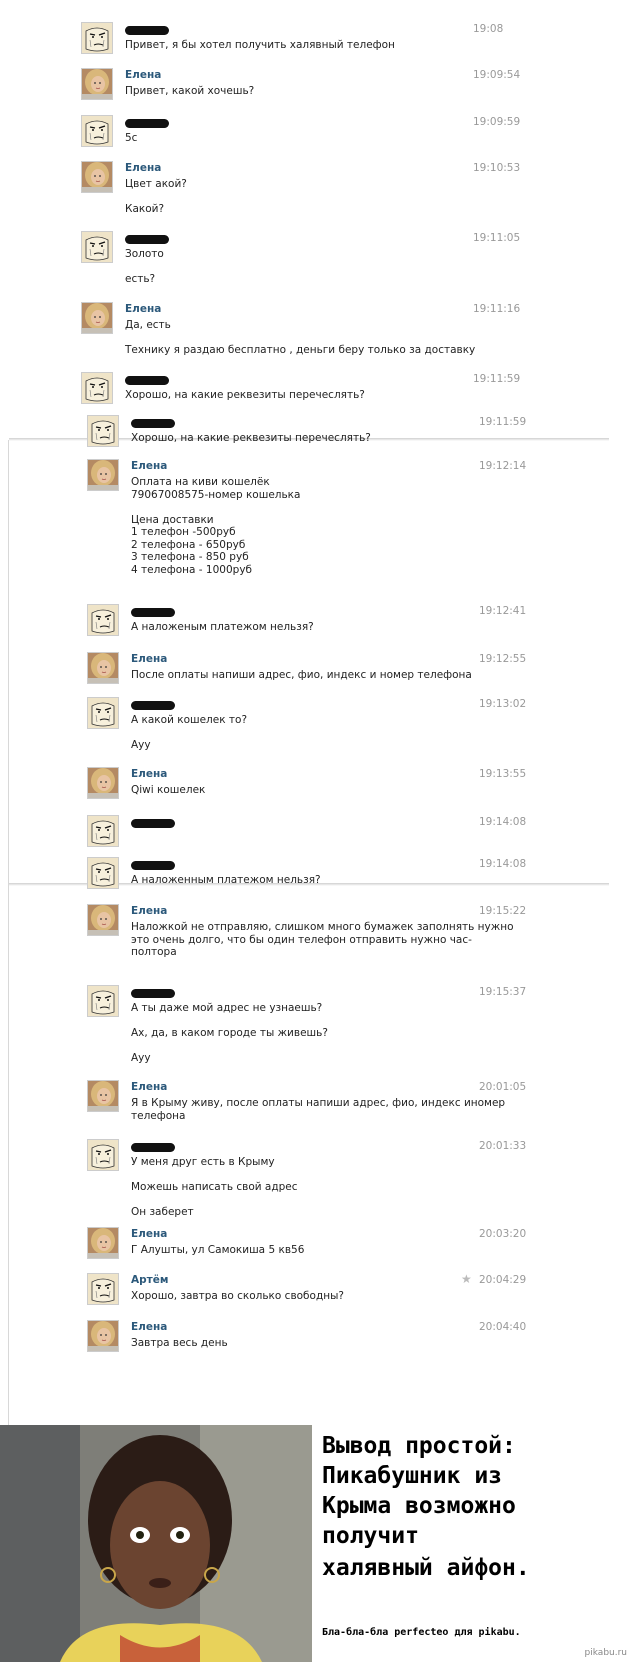 The image size is (633, 1662). What do you see at coordinates (503, 704) in the screenshot?
I see `message-time: 19:13:02` at bounding box center [503, 704].